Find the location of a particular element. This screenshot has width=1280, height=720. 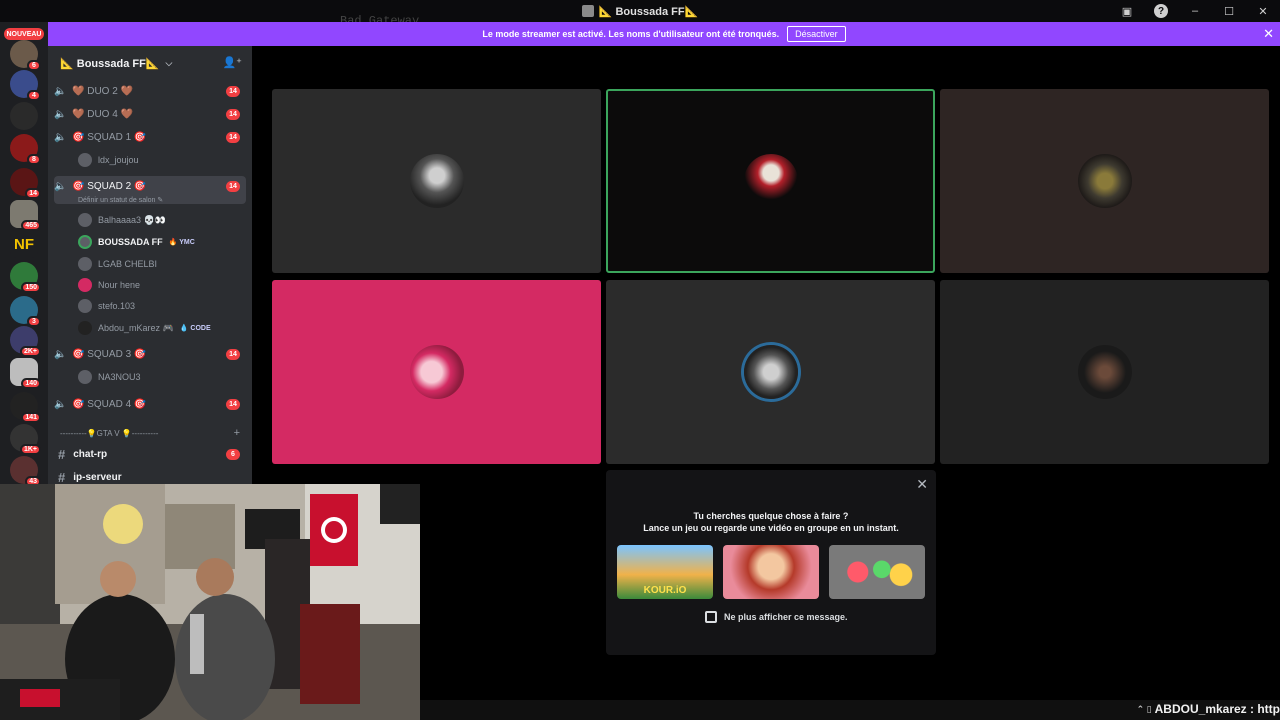

inbox-icon: ▣ is located at coordinates (1127, 11).